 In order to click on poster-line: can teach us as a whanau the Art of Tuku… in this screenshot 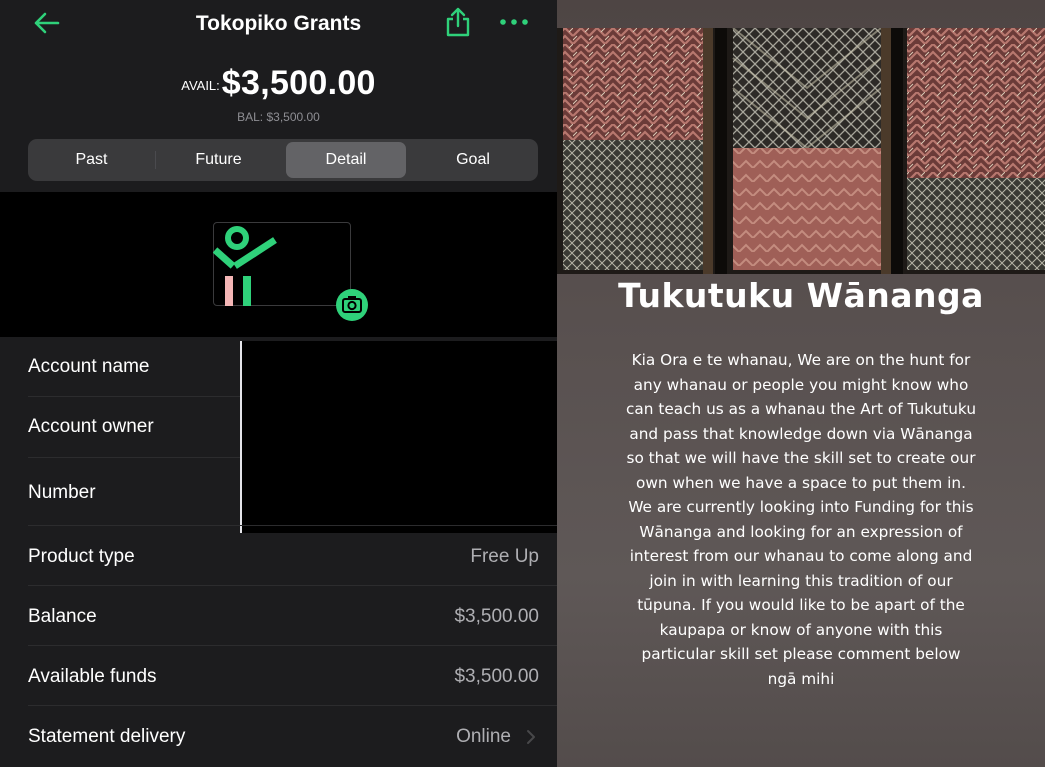, I will do `click(801, 409)`.